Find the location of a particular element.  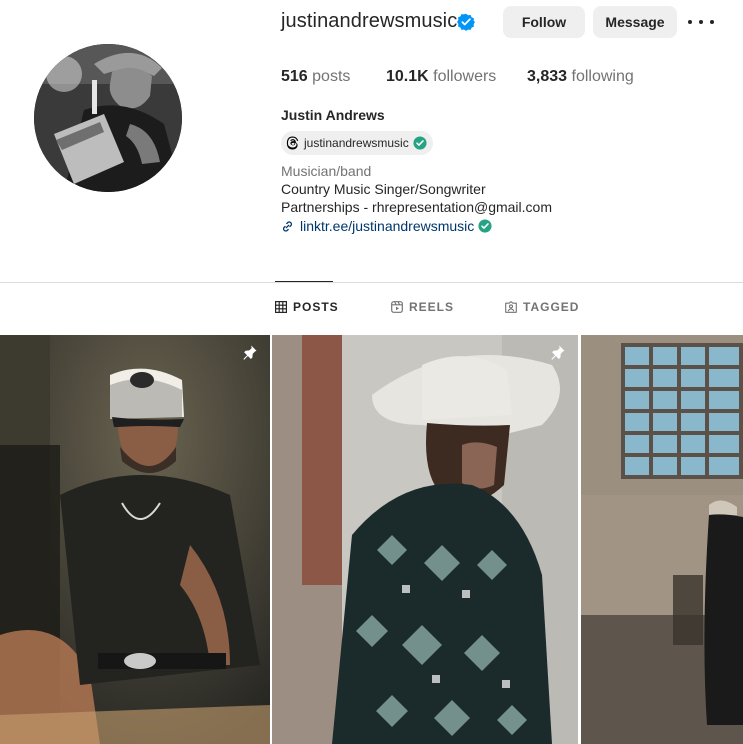

tab-posts-label: POSTS is located at coordinates (316, 307).